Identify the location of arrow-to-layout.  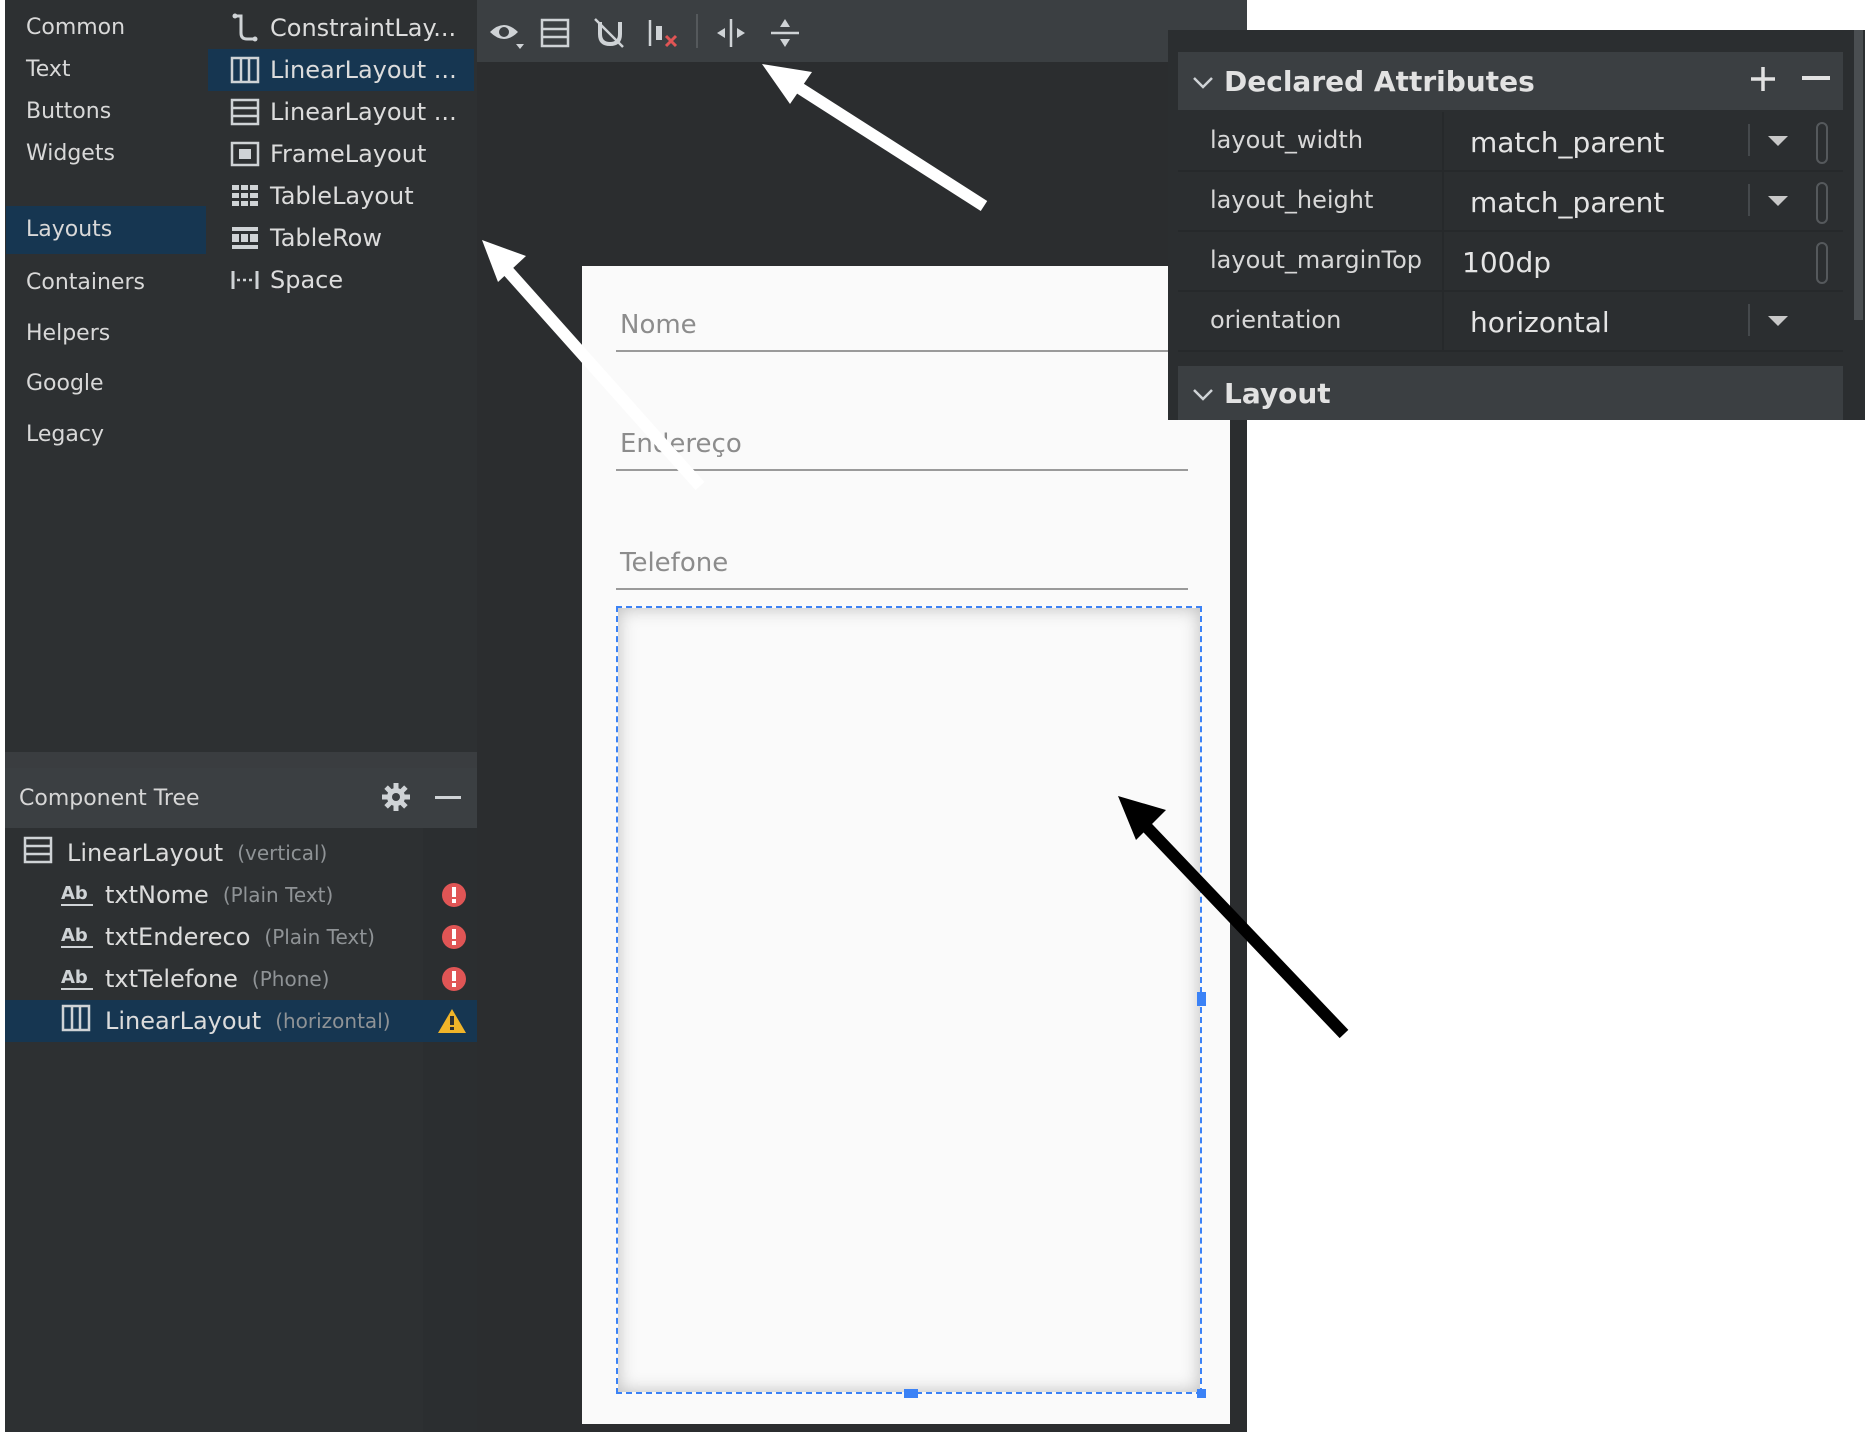
(1233, 917).